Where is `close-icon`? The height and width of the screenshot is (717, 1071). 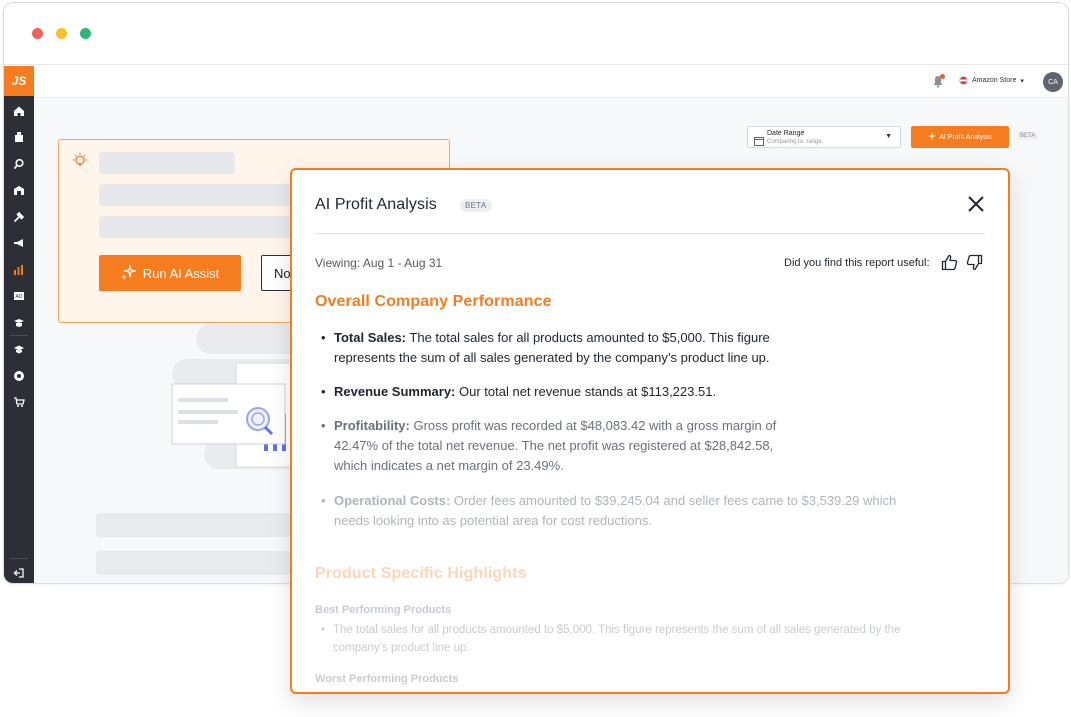 close-icon is located at coordinates (976, 204).